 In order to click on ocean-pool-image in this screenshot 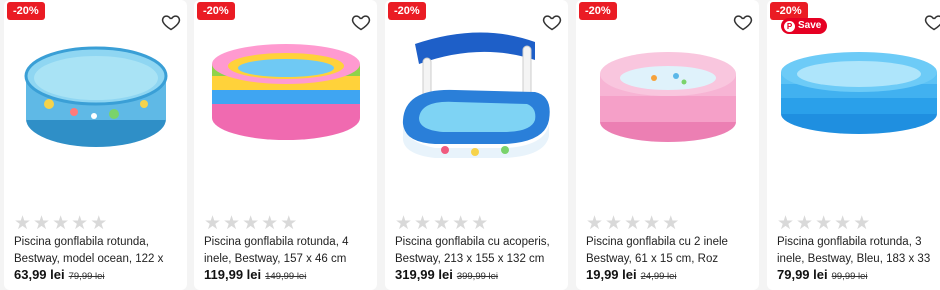, I will do `click(95, 99)`.